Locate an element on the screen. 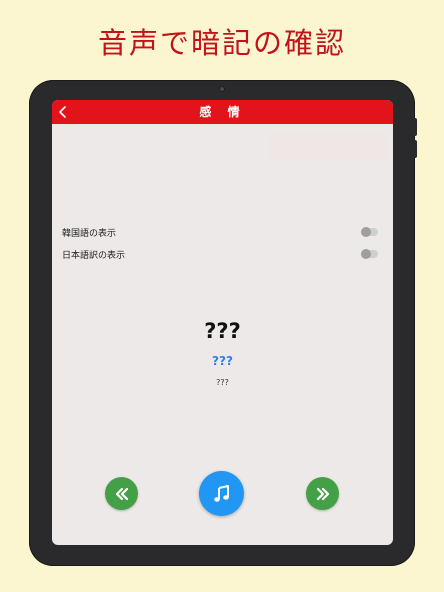  double-chevron-right-icon is located at coordinates (322, 493).